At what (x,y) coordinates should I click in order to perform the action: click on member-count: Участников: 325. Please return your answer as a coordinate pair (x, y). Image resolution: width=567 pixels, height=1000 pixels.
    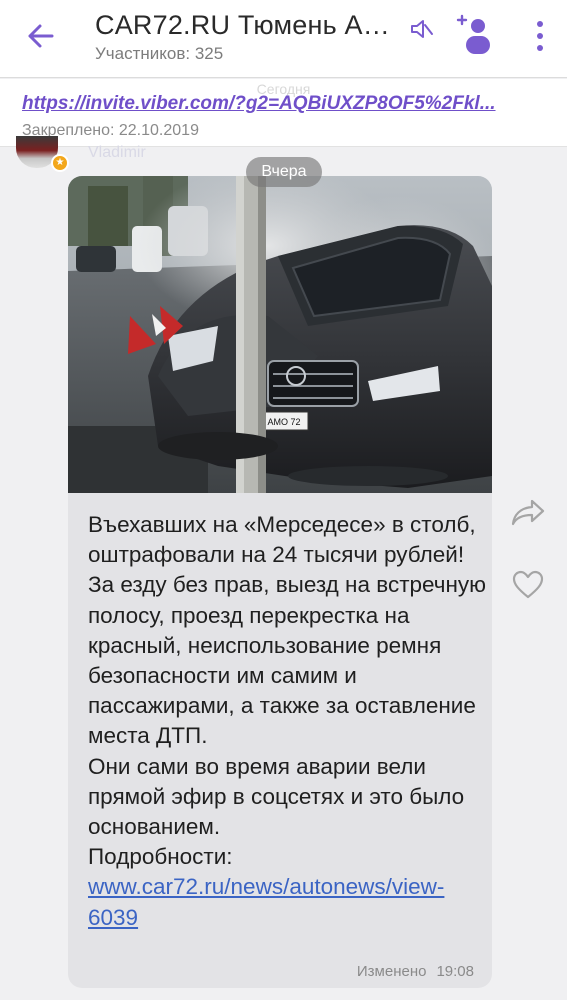
    Looking at the image, I should click on (159, 54).